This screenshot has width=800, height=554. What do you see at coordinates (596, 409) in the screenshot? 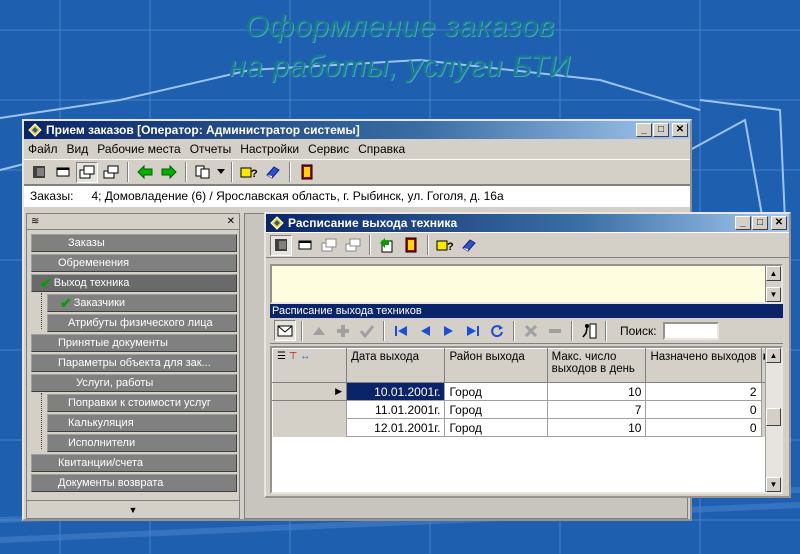
I see `cell-max: 7` at bounding box center [596, 409].